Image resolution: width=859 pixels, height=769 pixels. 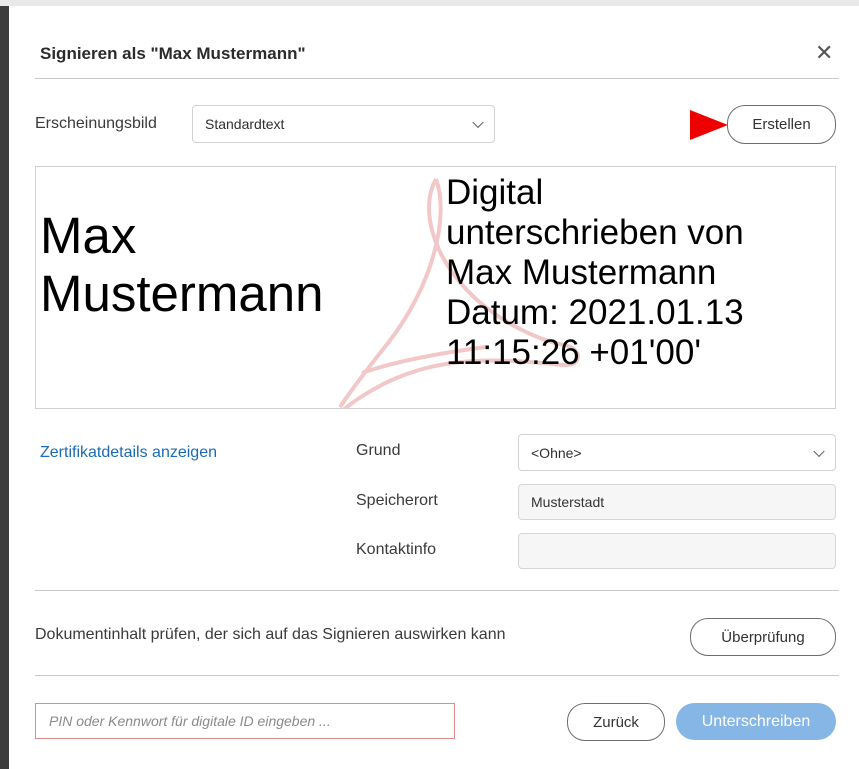 I want to click on signature-name-line2: Mustermann, so click(x=182, y=293).